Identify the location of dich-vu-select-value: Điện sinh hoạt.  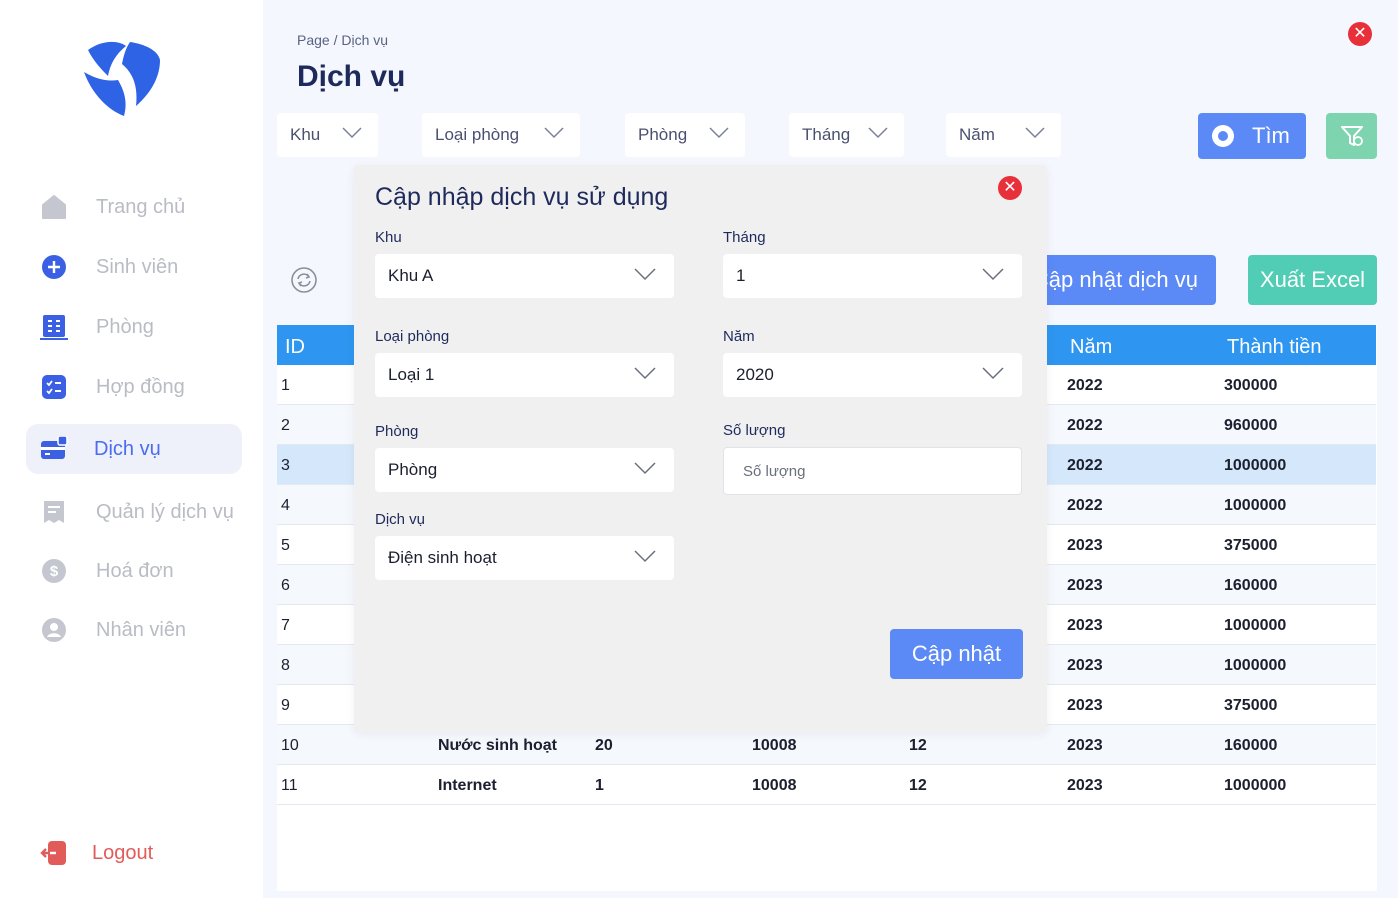
(442, 557).